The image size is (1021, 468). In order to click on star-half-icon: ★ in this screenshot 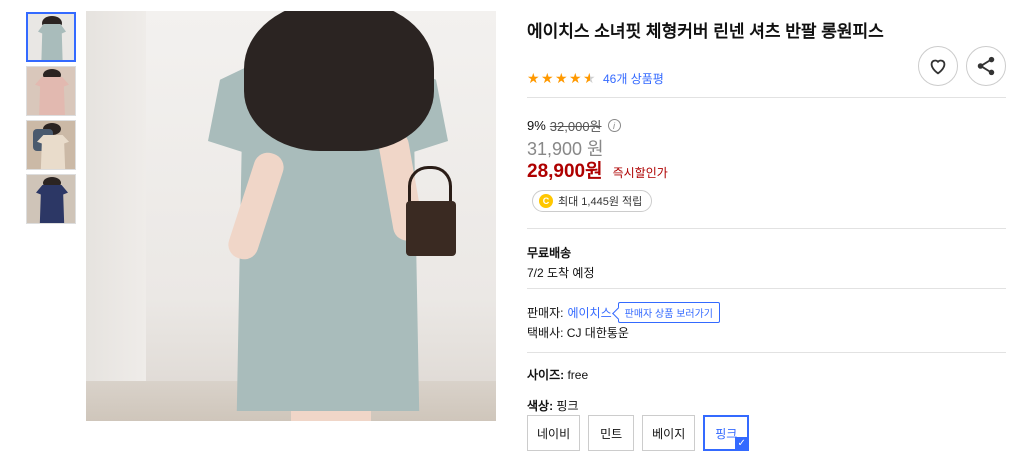, I will do `click(589, 78)`.